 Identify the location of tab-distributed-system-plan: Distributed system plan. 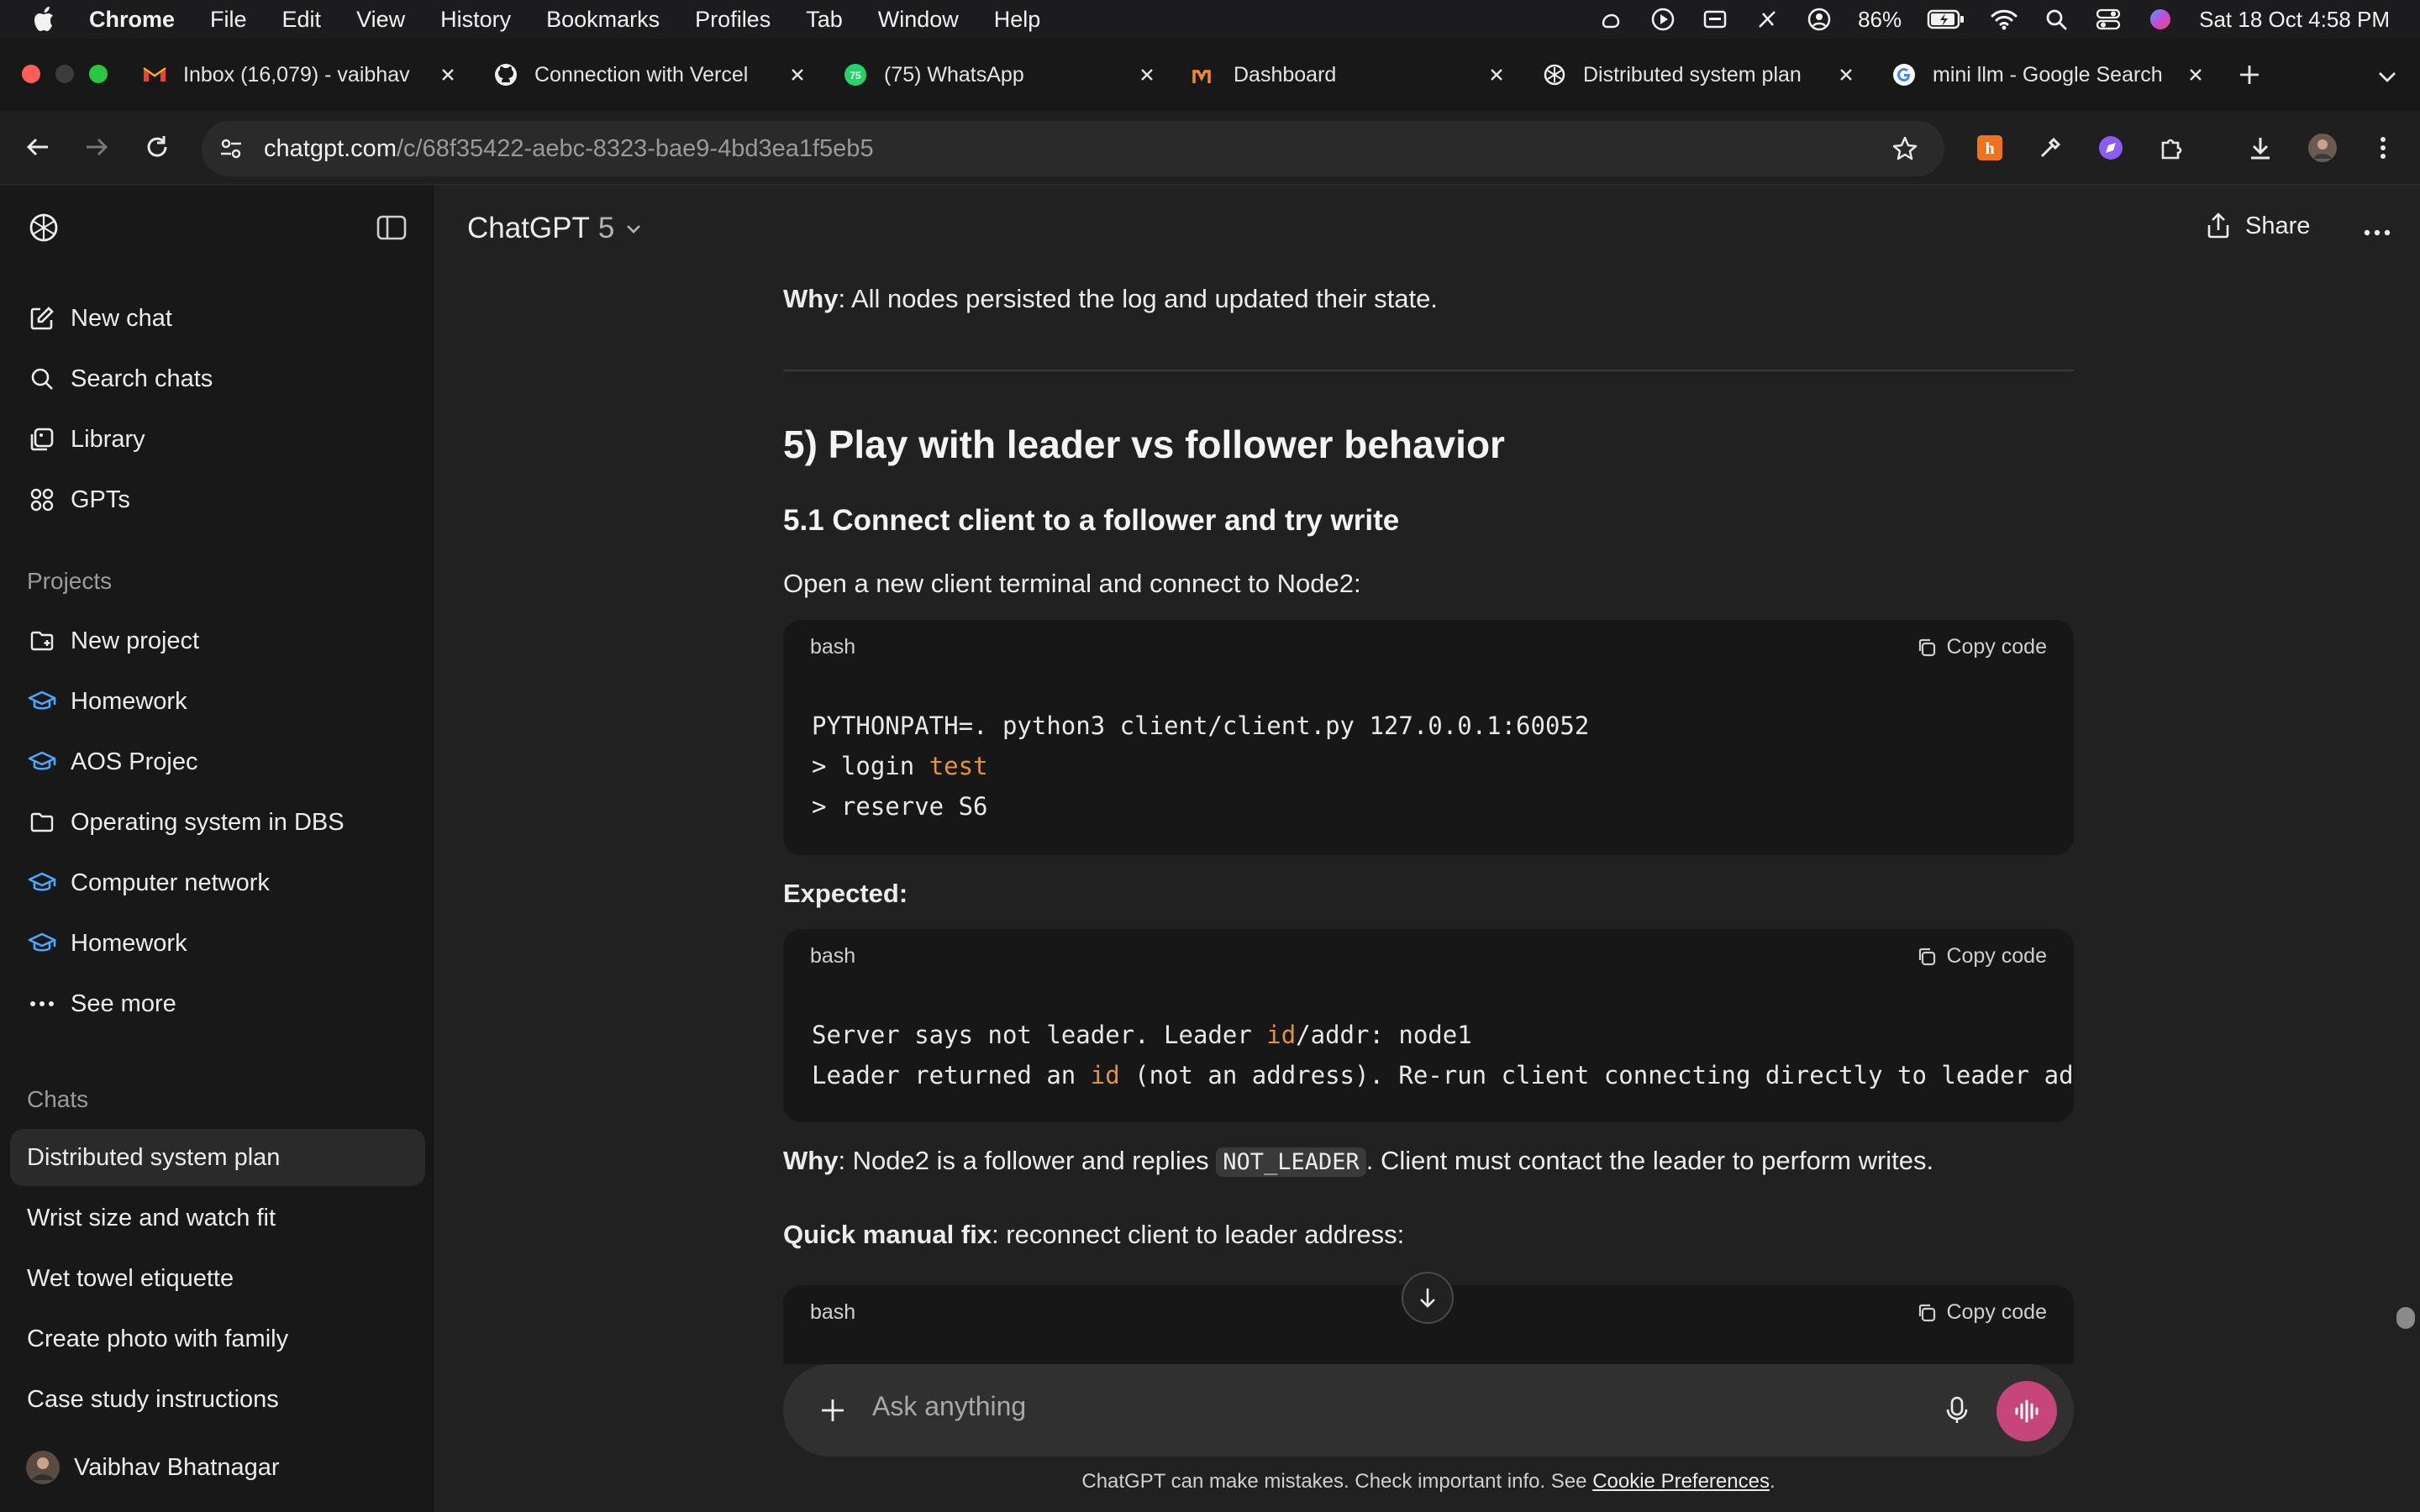
(1699, 74).